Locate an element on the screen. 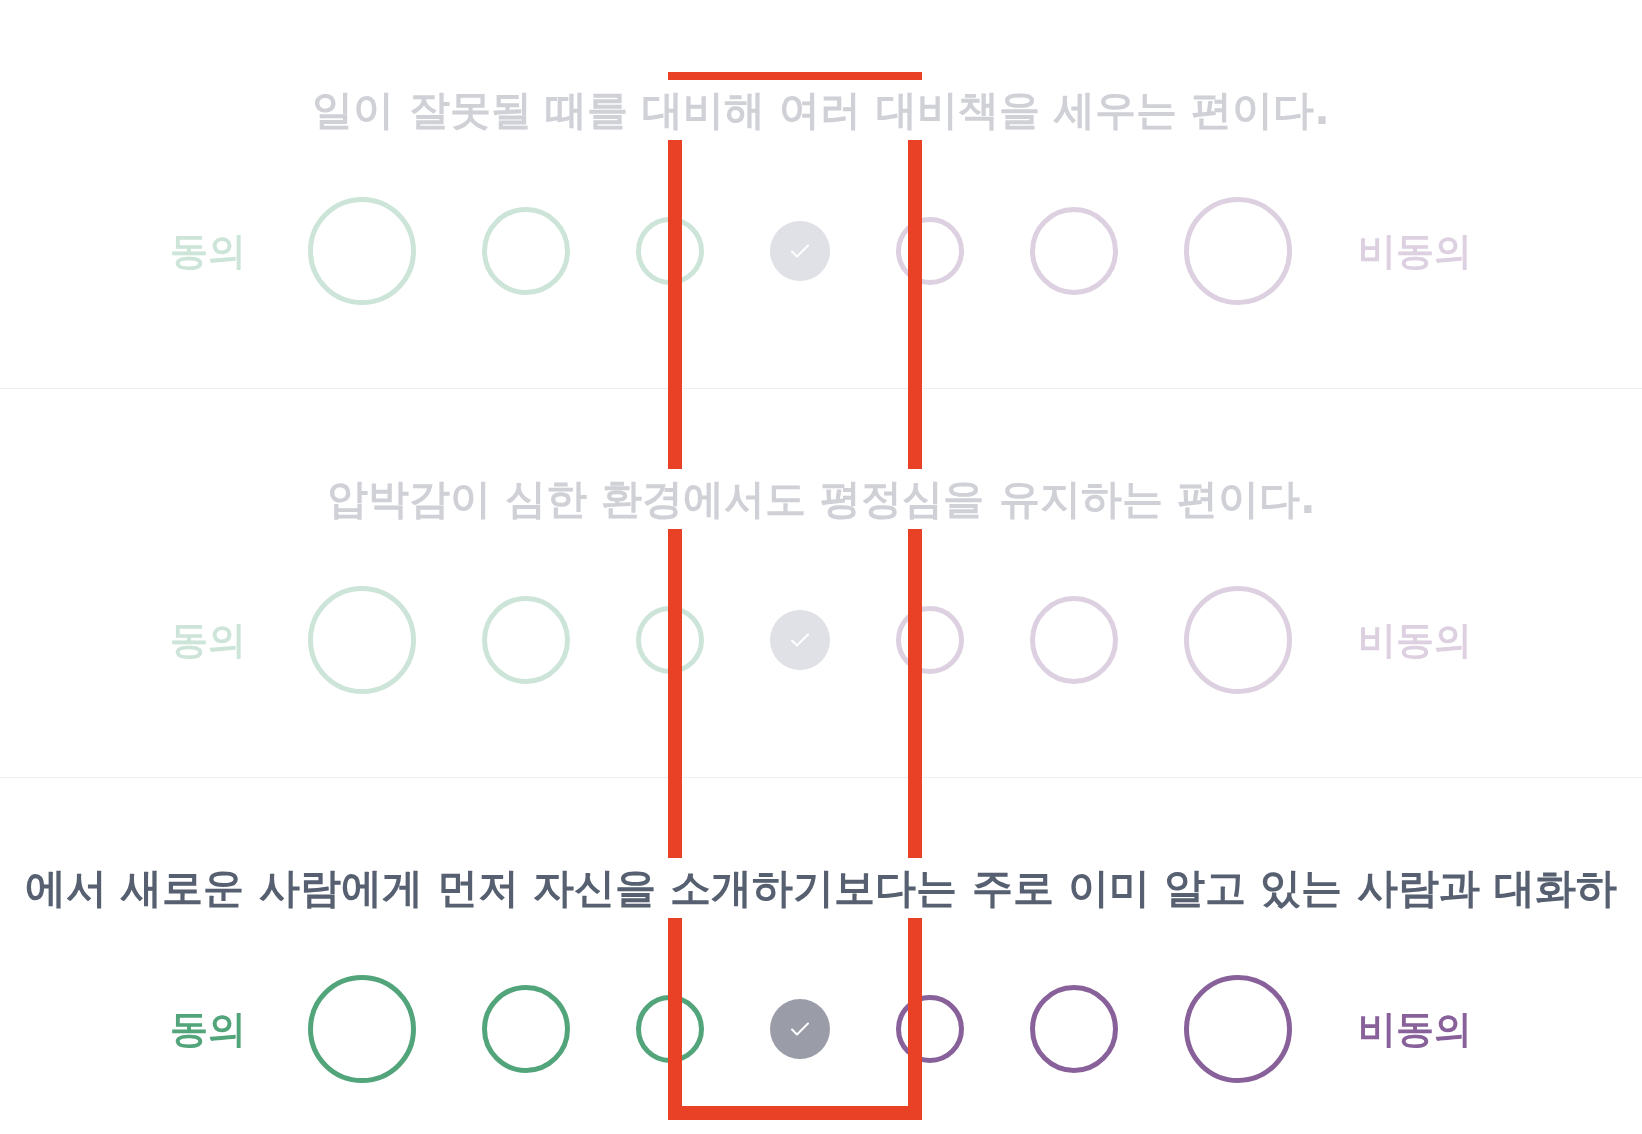 The image size is (1642, 1134). question-text: 에서 새로운 사람에게 먼저 자신을 소개하기보다는 주로 이미 알고 있는 사람과 대화하 is located at coordinates (821, 888).